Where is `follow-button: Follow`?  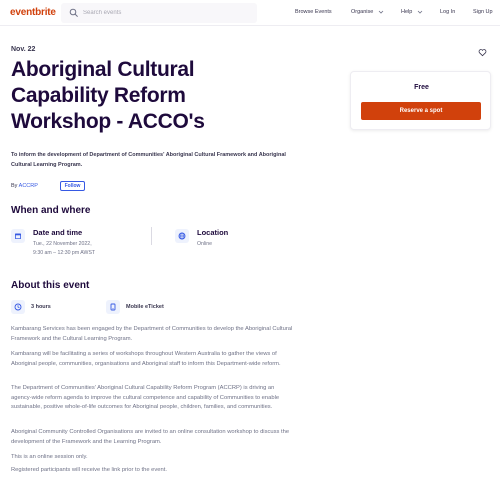
follow-button: Follow is located at coordinates (72, 186).